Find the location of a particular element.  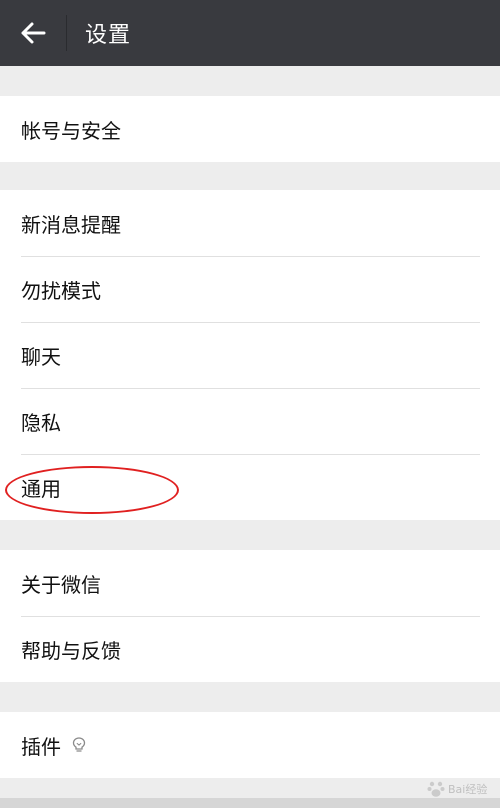

baidu-paw-icon is located at coordinates (436, 789).